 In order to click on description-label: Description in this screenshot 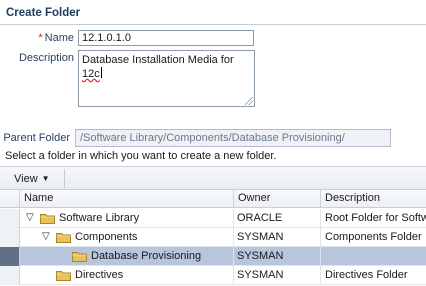, I will do `click(46, 58)`.